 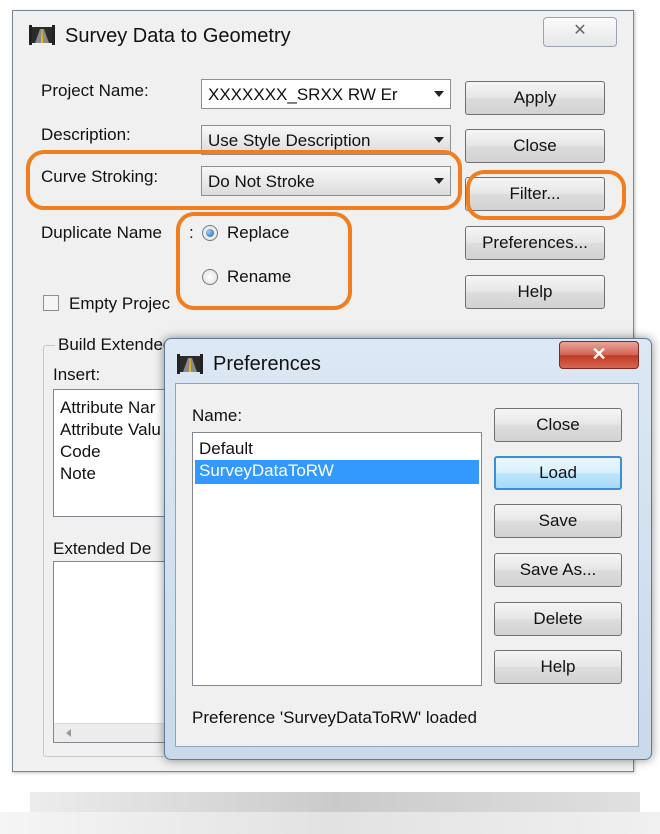 I want to click on list-item: Attribute Nar, so click(x=107, y=408).